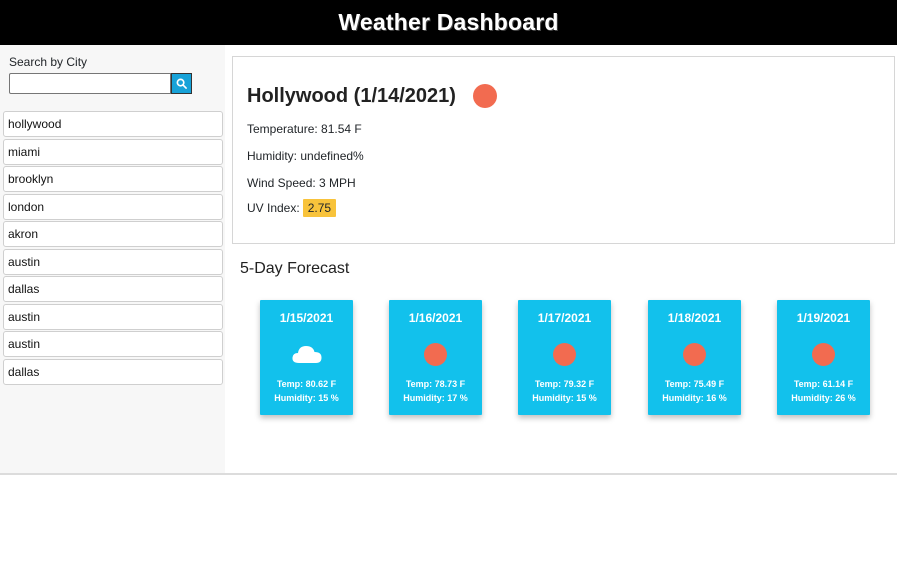 The height and width of the screenshot is (573, 897). What do you see at coordinates (694, 384) in the screenshot?
I see `forecast-temp: Temp: 75.49 F` at bounding box center [694, 384].